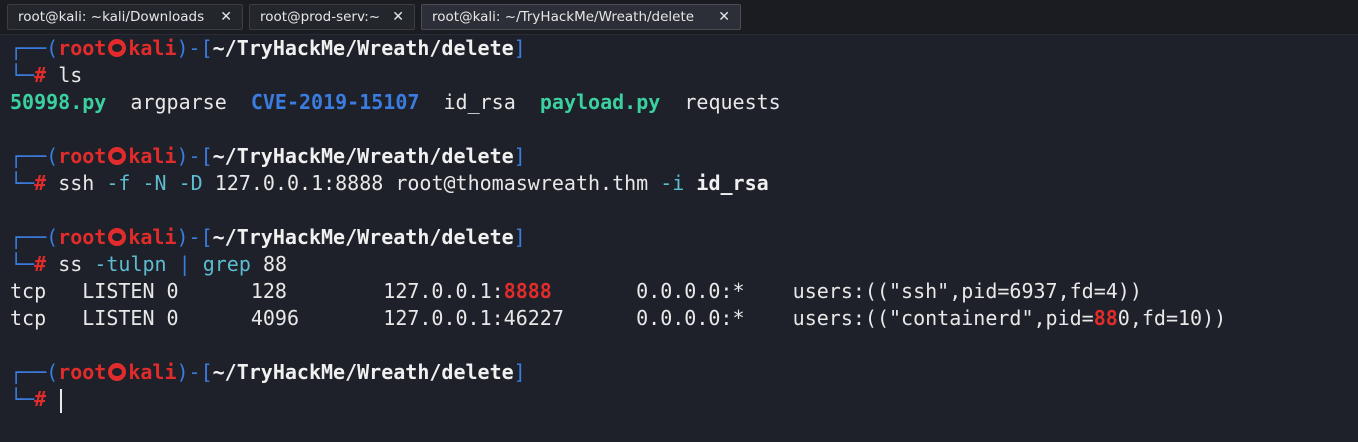 The height and width of the screenshot is (442, 1358). I want to click on command-args: 127.0.0.1:8888 root@thomaswreath.thm, so click(431, 183).